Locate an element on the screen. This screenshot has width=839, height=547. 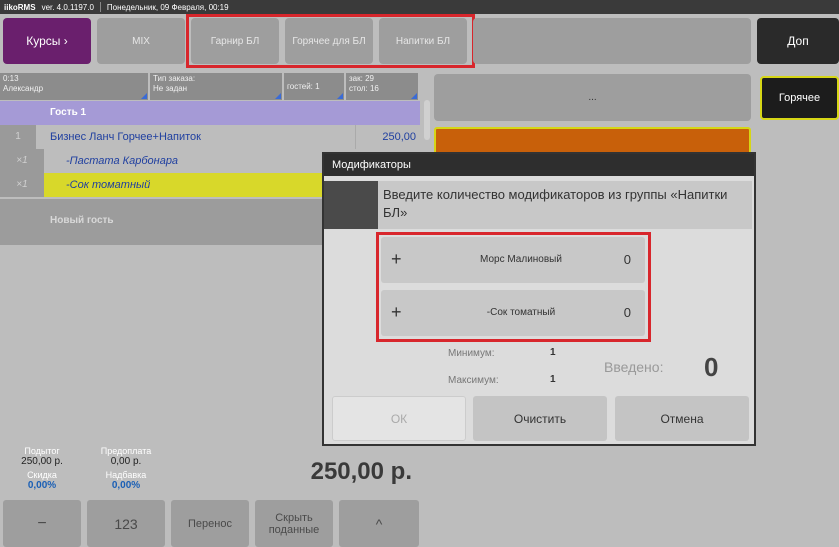
modifier-name: -Пастата Карбонара is located at coordinates (122, 161).